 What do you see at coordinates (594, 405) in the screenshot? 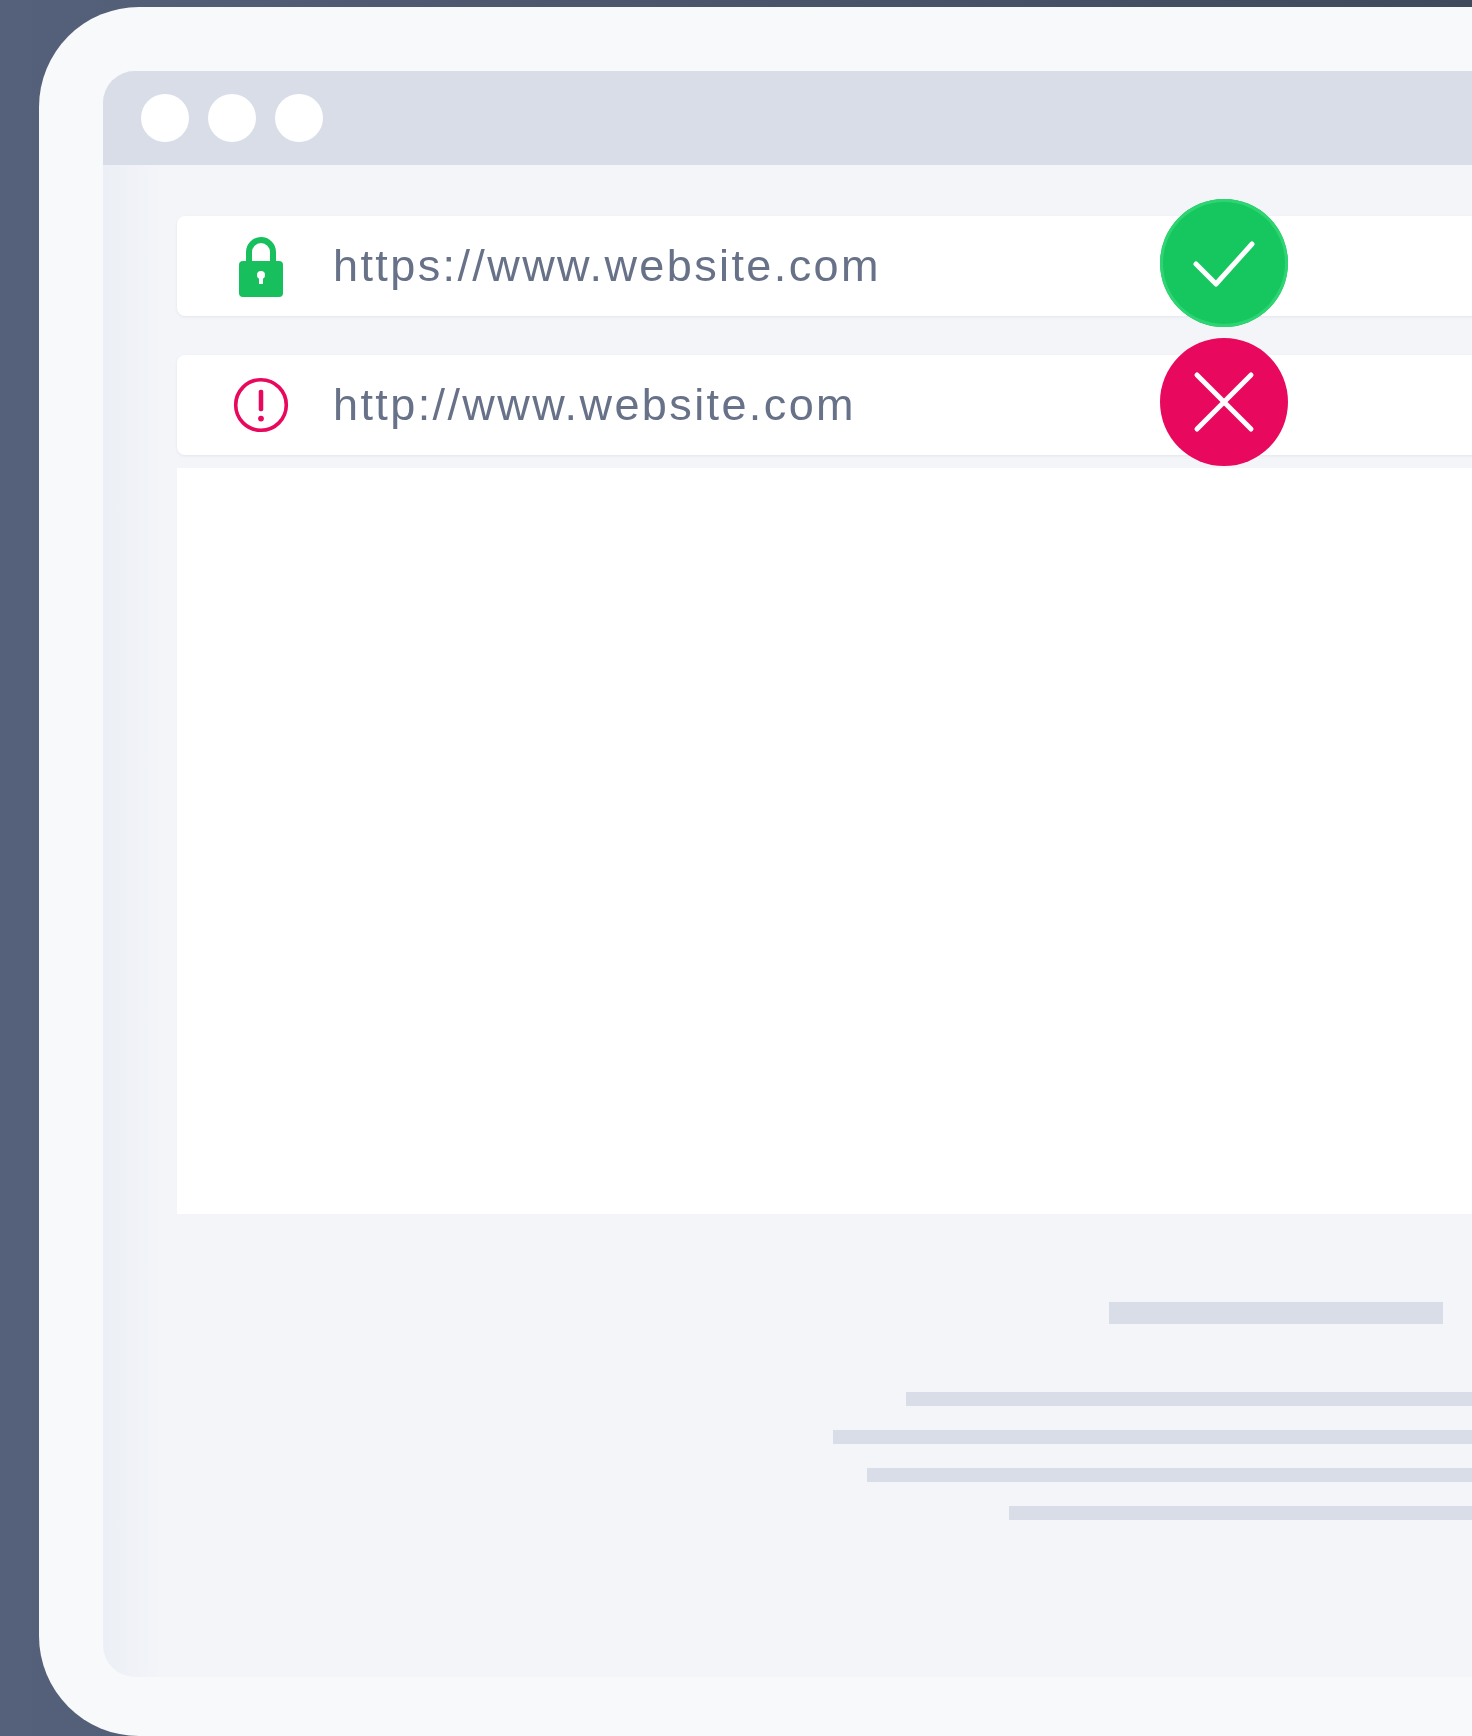
I see `url-text: http://www.website.com` at bounding box center [594, 405].